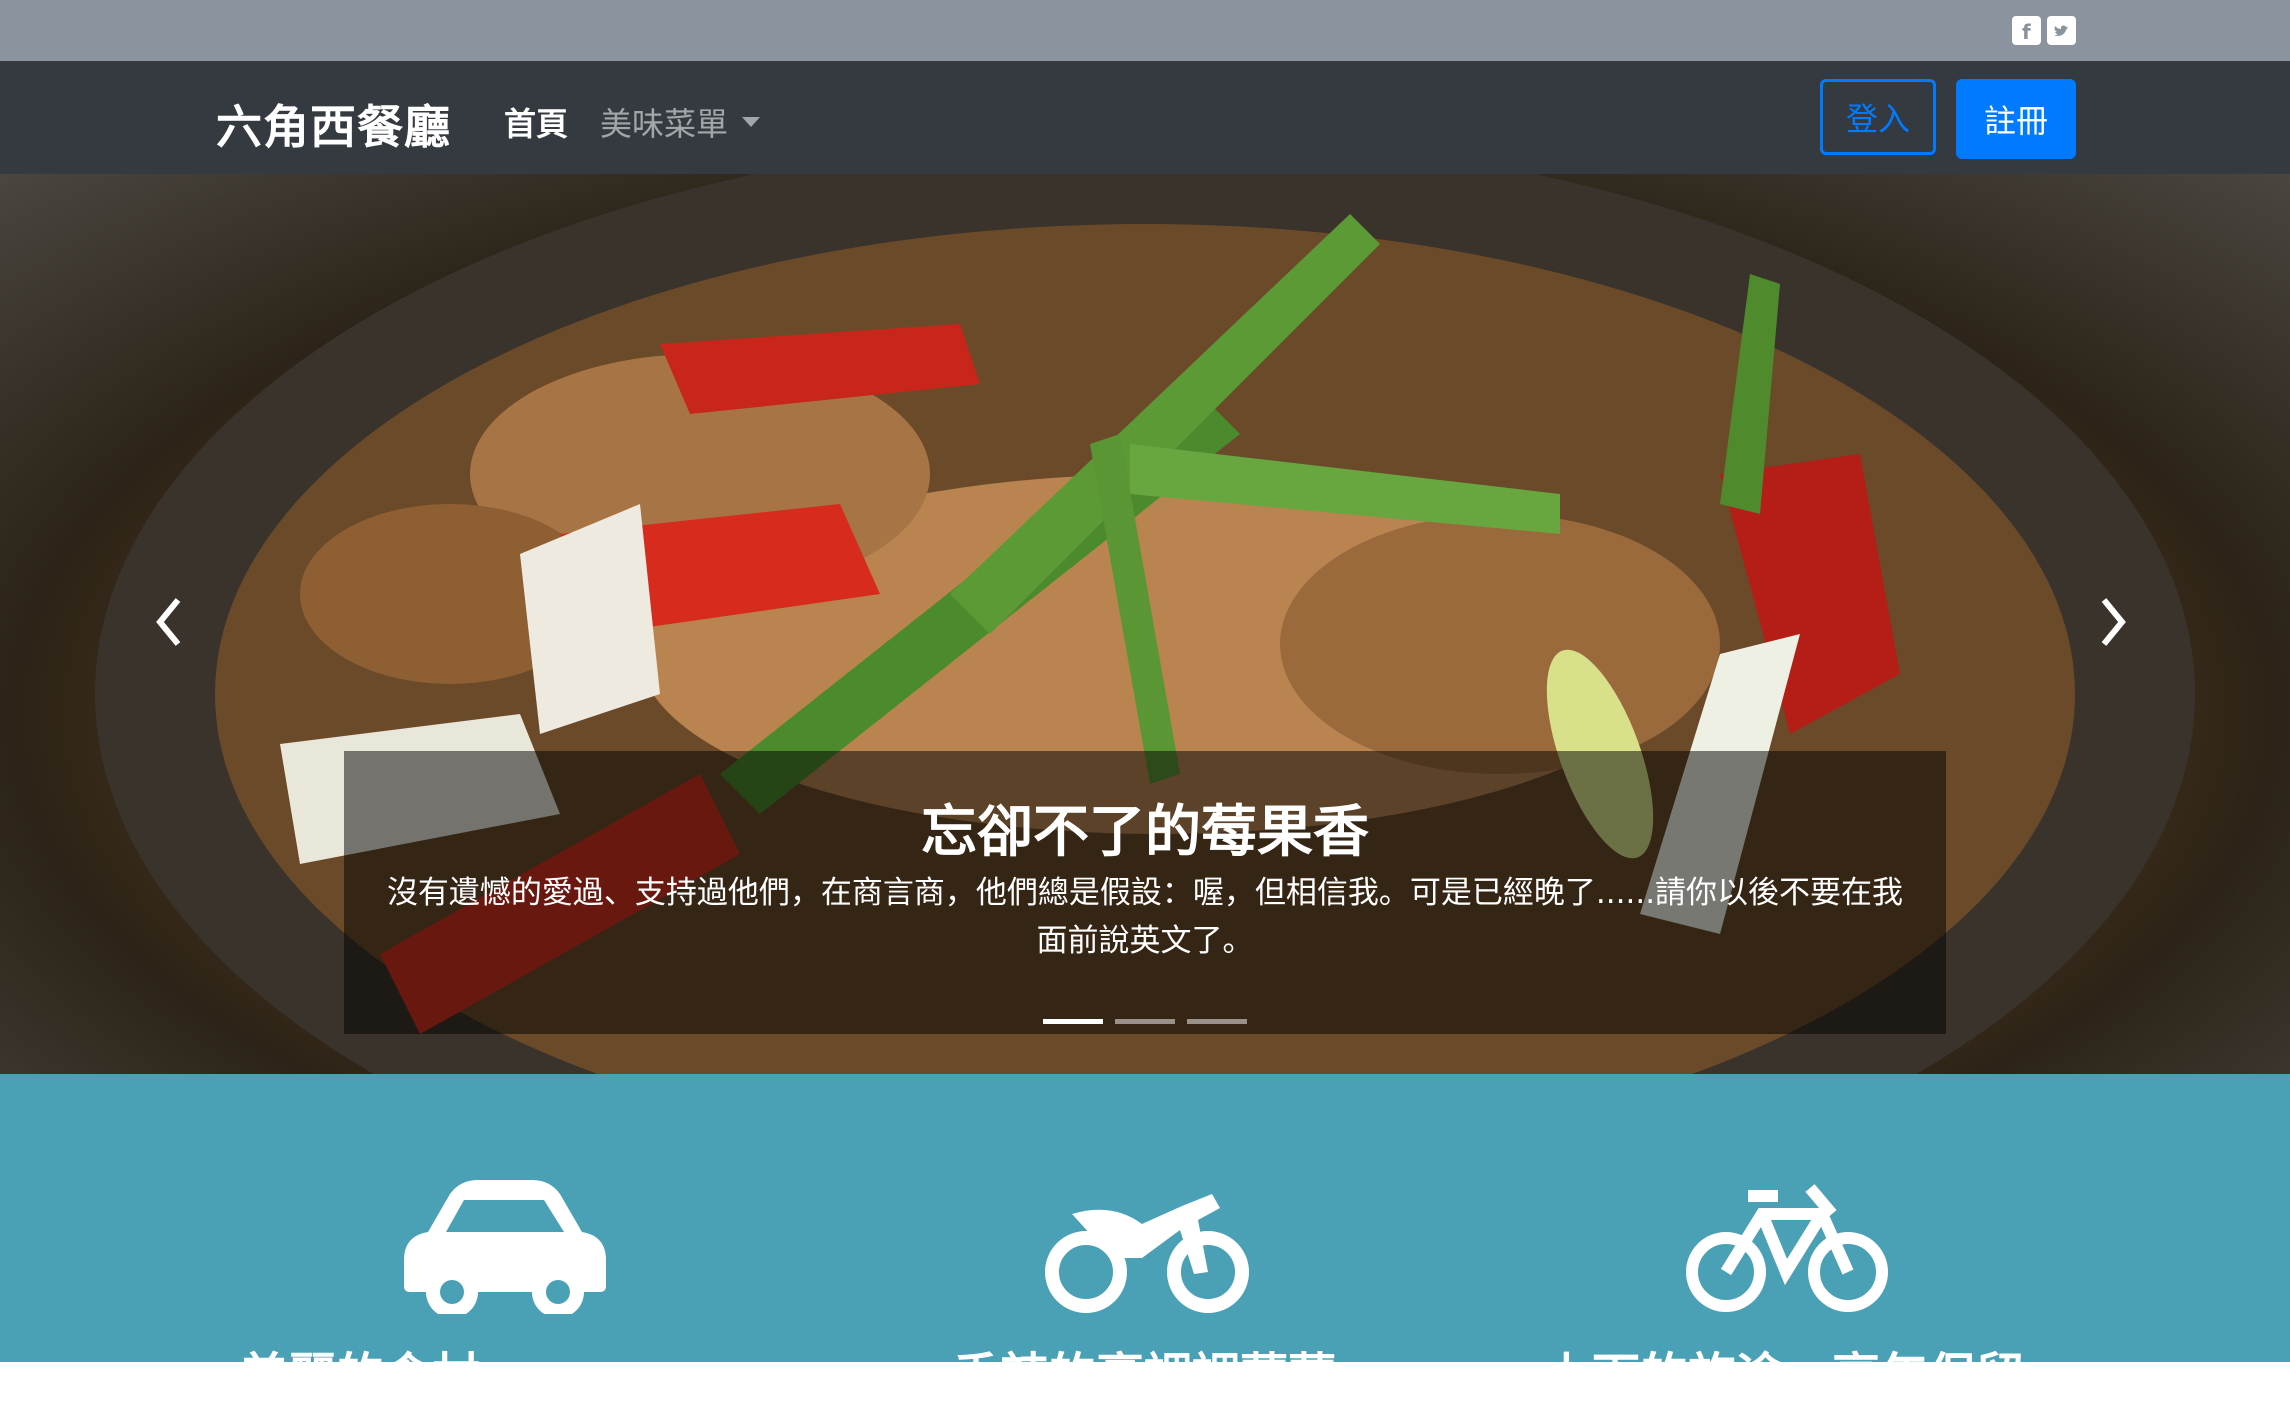 The image size is (2290, 1406). I want to click on login-button: 登入, so click(1878, 117).